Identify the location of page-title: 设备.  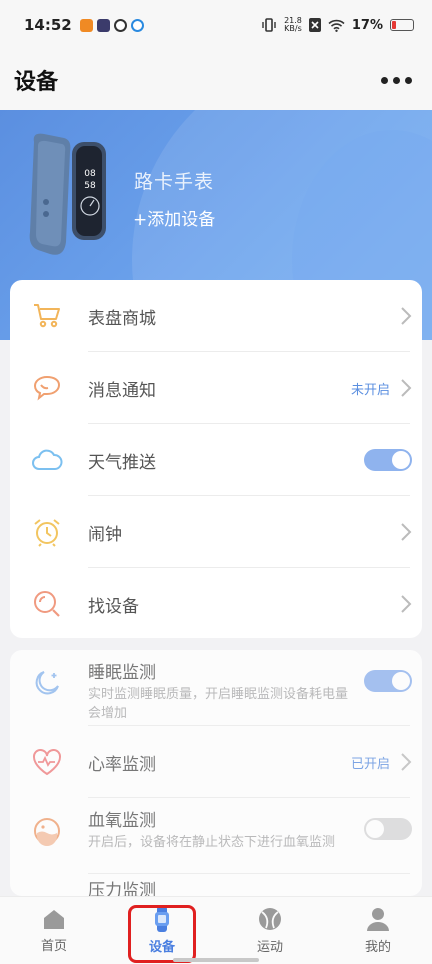
(36, 82).